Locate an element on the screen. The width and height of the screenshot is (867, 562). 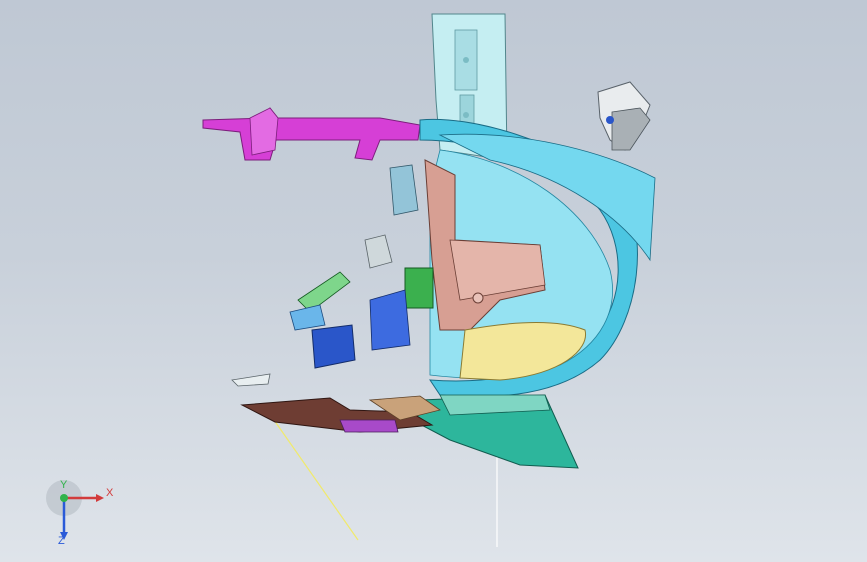
brown-floor-panel is located at coordinates (340, 414).